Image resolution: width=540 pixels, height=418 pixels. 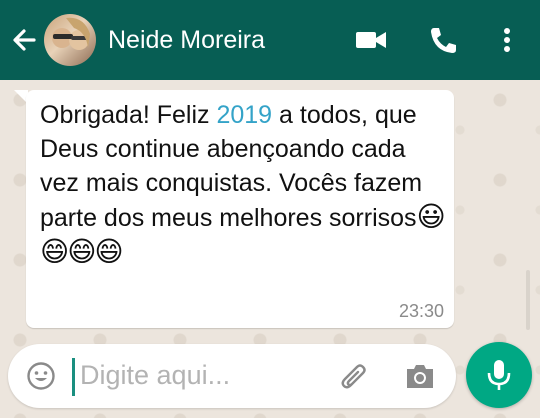 I want to click on text-cursor, so click(x=73, y=377).